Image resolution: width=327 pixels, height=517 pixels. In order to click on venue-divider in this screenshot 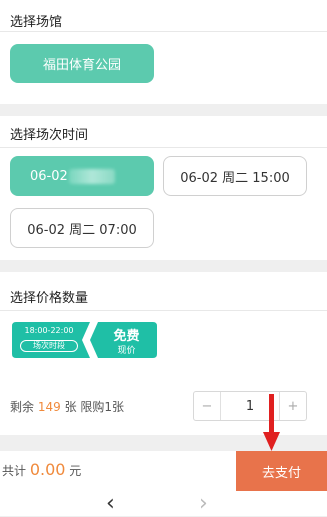, I will do `click(163, 31)`.